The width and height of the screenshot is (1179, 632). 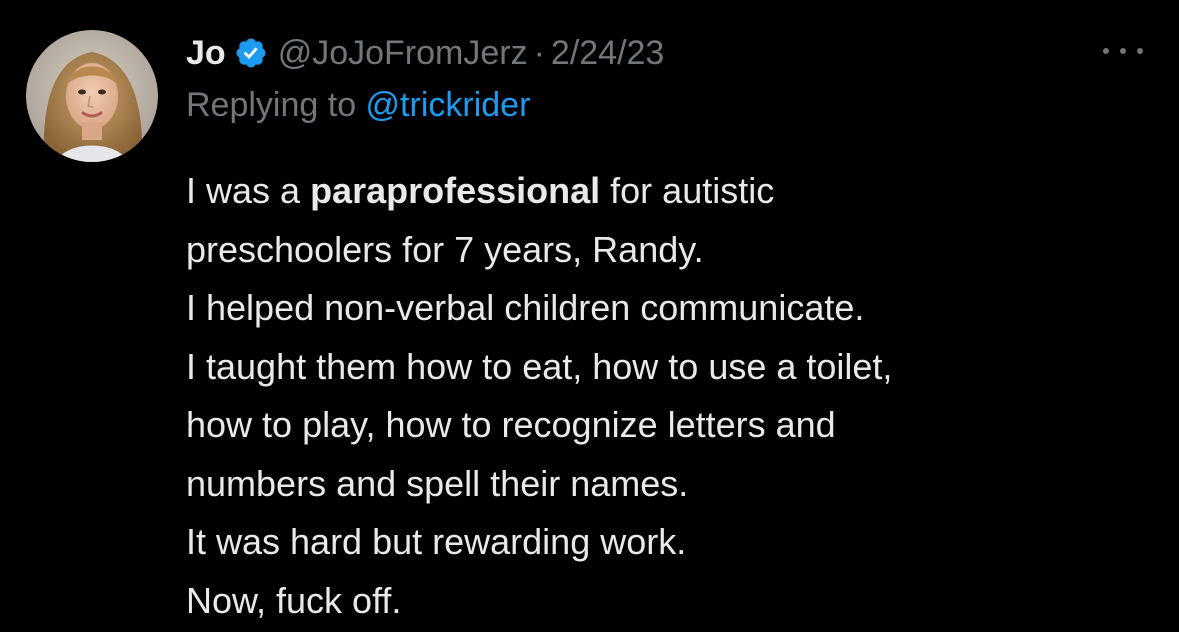 I want to click on tweet-text-line: It was hard but rewarding work., so click(x=436, y=541).